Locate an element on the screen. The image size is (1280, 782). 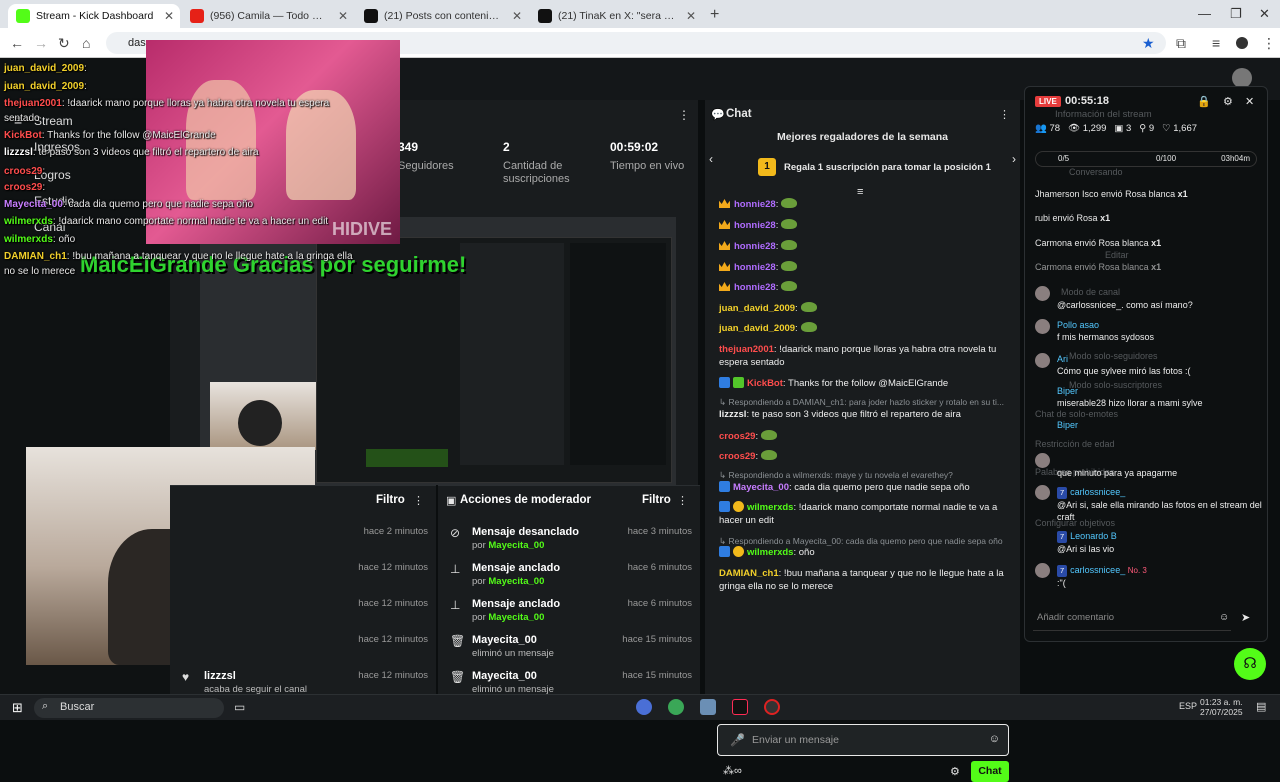
chat-message: juan_david_2009: is located at coordinates (865, 328).